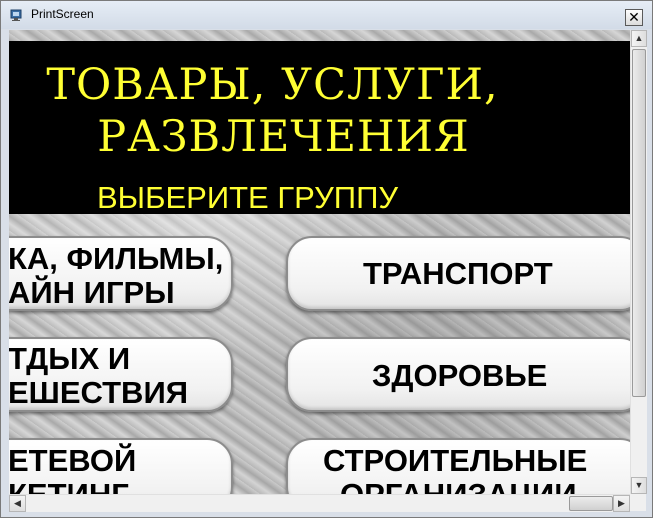 The width and height of the screenshot is (653, 518). I want to click on vertical-scroll-thumb, so click(639, 223).